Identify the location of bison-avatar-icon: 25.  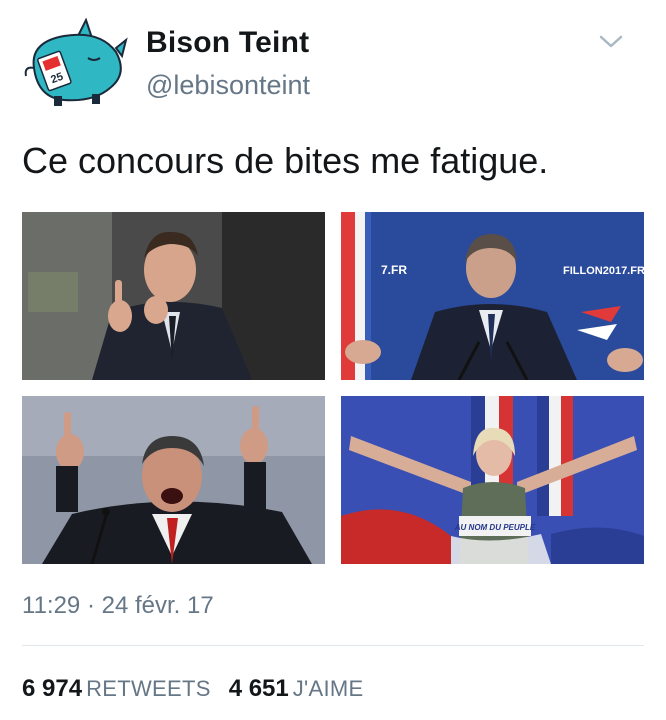
(74, 63).